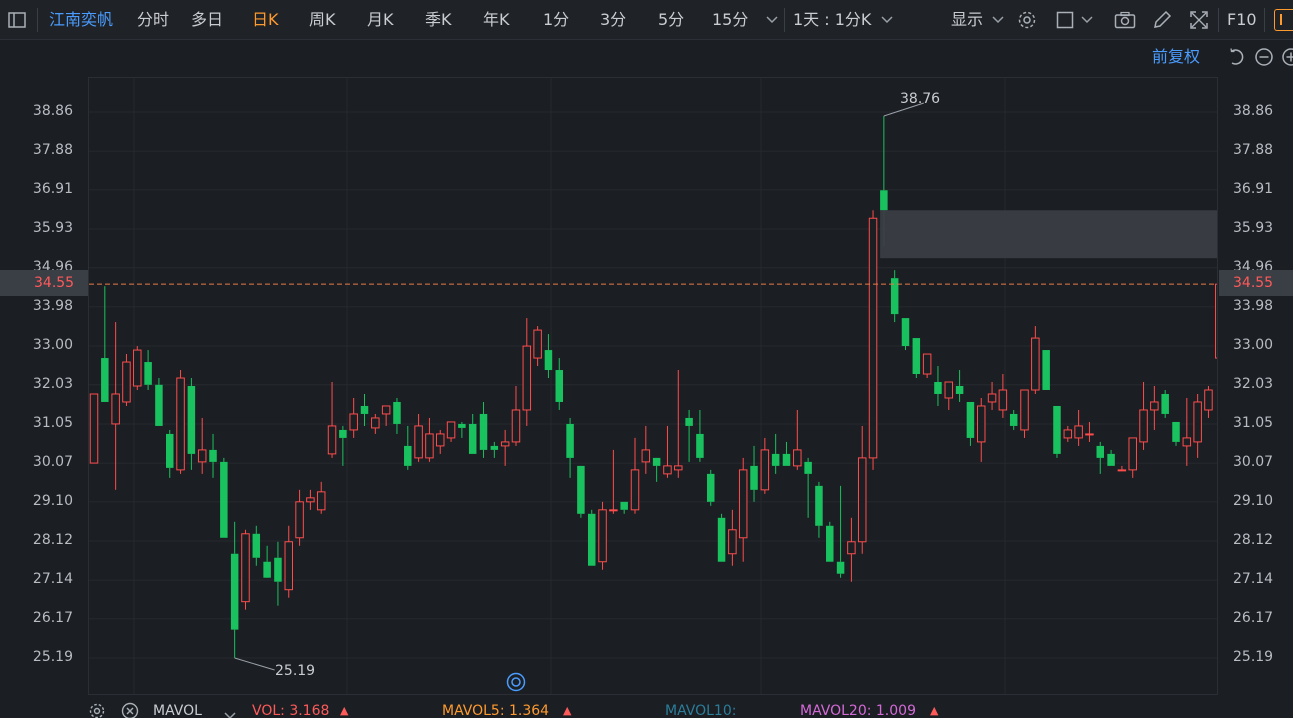  I want to click on reset-icon, so click(1236, 57).